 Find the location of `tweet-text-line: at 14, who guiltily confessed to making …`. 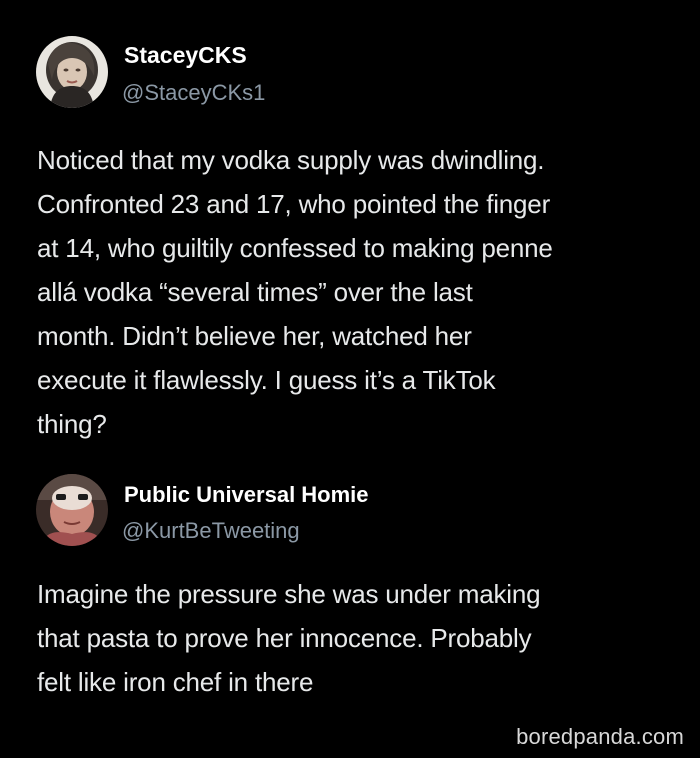

tweet-text-line: at 14, who guiltily confessed to making … is located at coordinates (295, 248).